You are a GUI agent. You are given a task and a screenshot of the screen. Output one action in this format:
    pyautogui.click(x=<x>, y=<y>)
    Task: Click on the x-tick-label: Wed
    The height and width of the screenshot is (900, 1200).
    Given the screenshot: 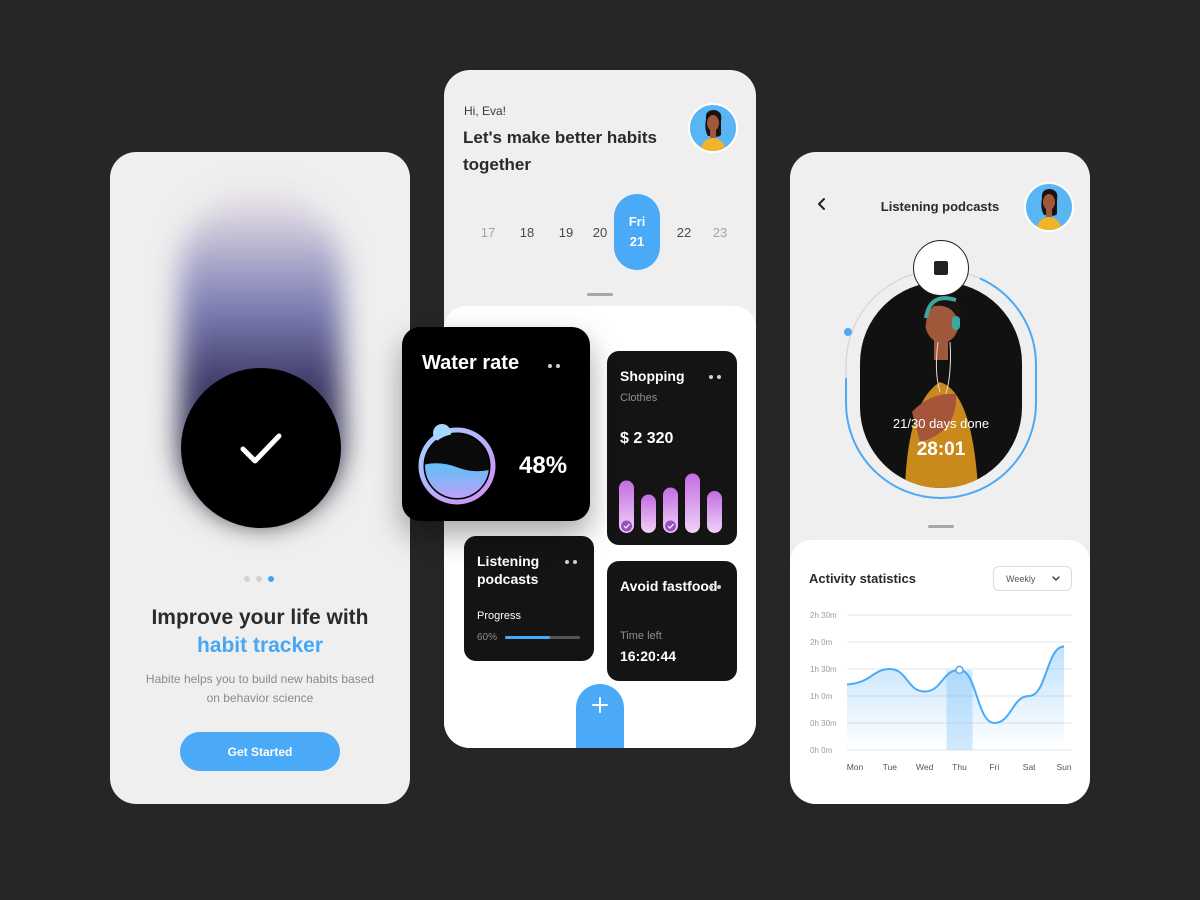 What is the action you would take?
    pyautogui.click(x=925, y=767)
    